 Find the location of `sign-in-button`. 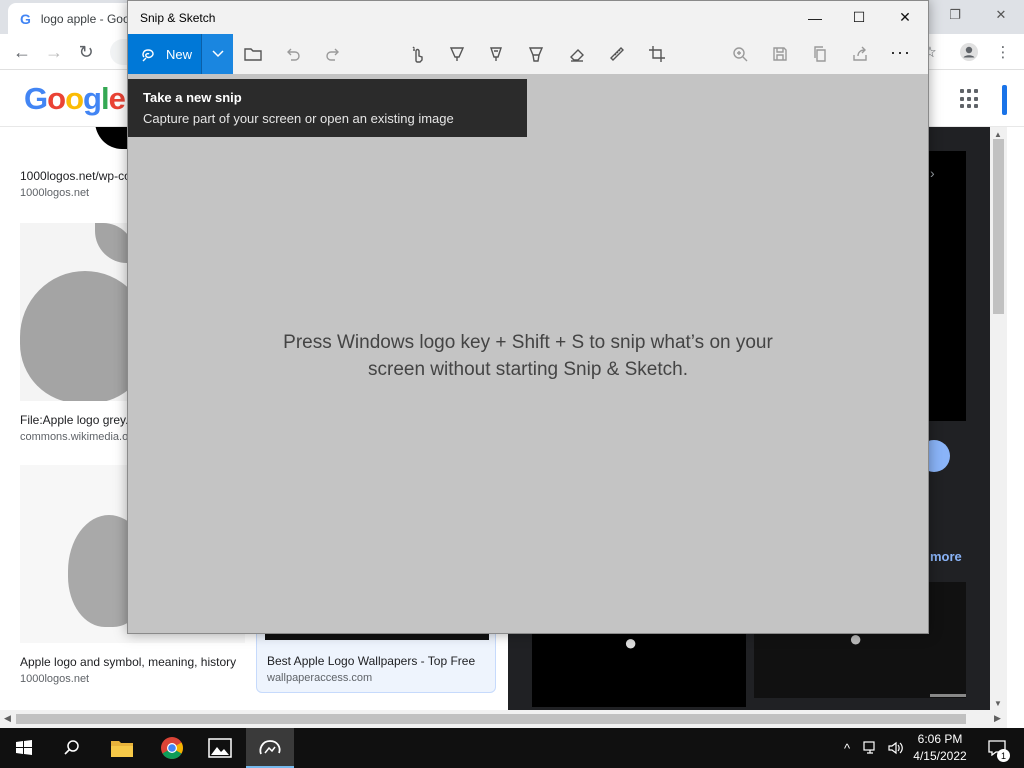

sign-in-button is located at coordinates (1004, 100).